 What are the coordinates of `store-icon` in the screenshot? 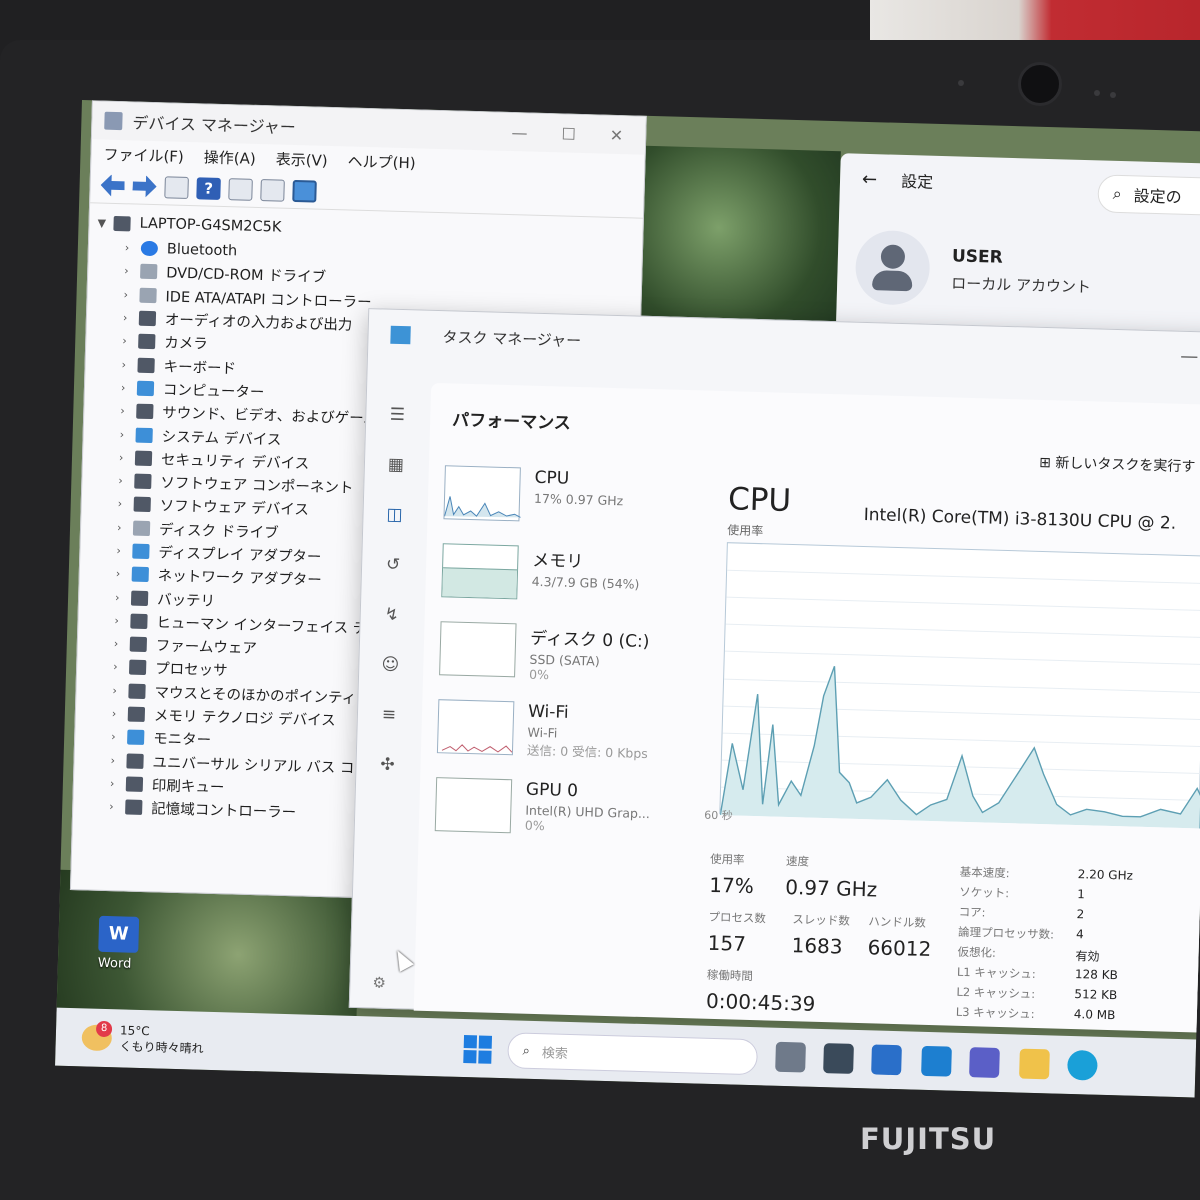 It's located at (838, 1058).